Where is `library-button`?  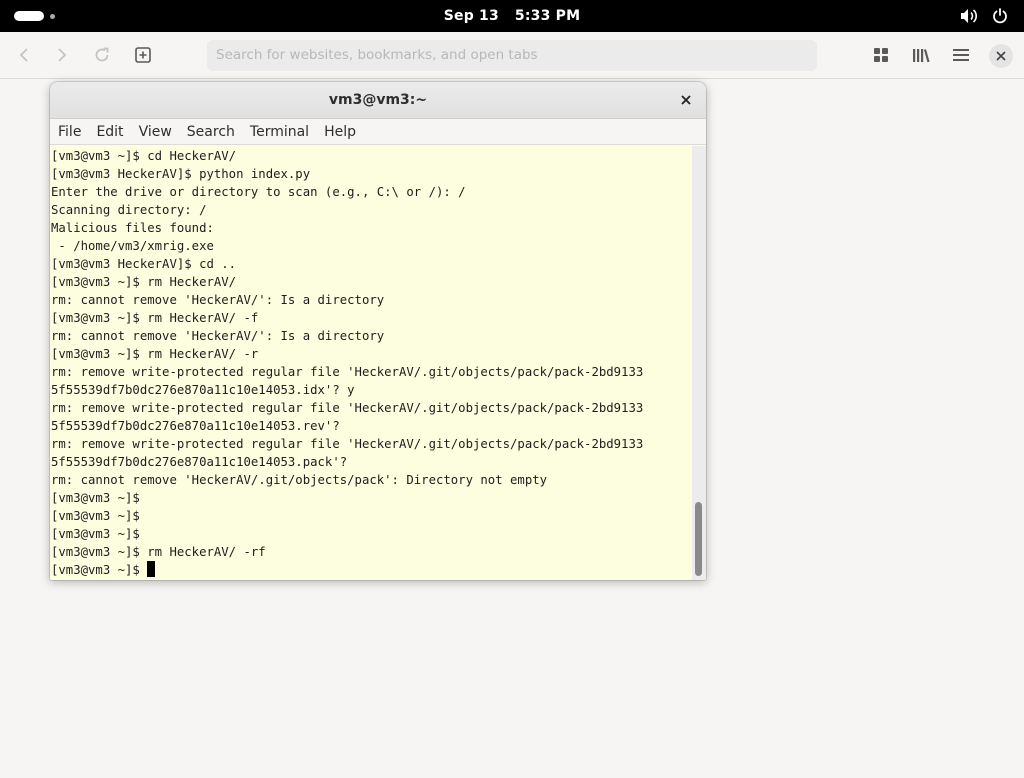 library-button is located at coordinates (921, 55).